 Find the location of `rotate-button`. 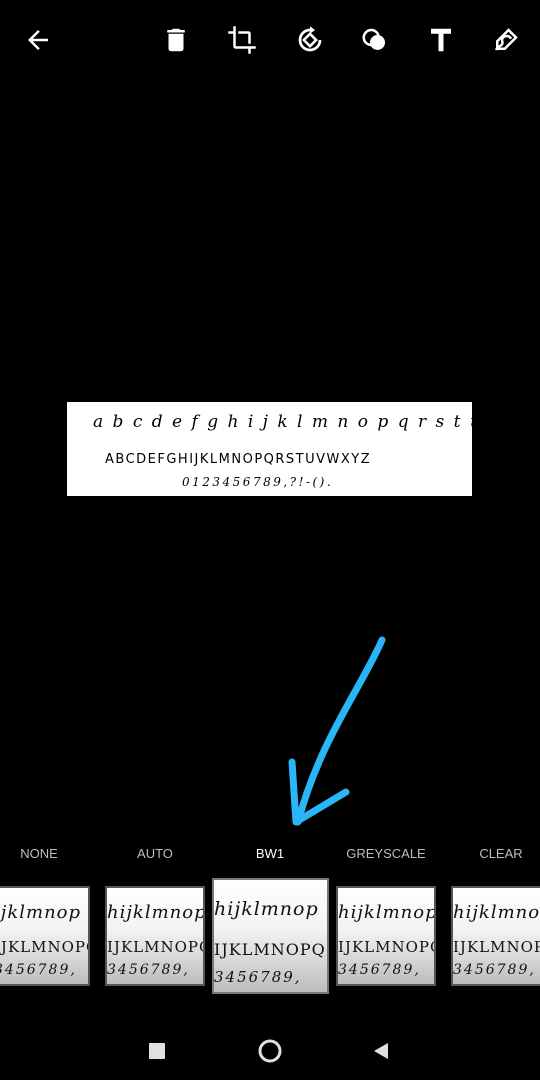

rotate-button is located at coordinates (310, 40).